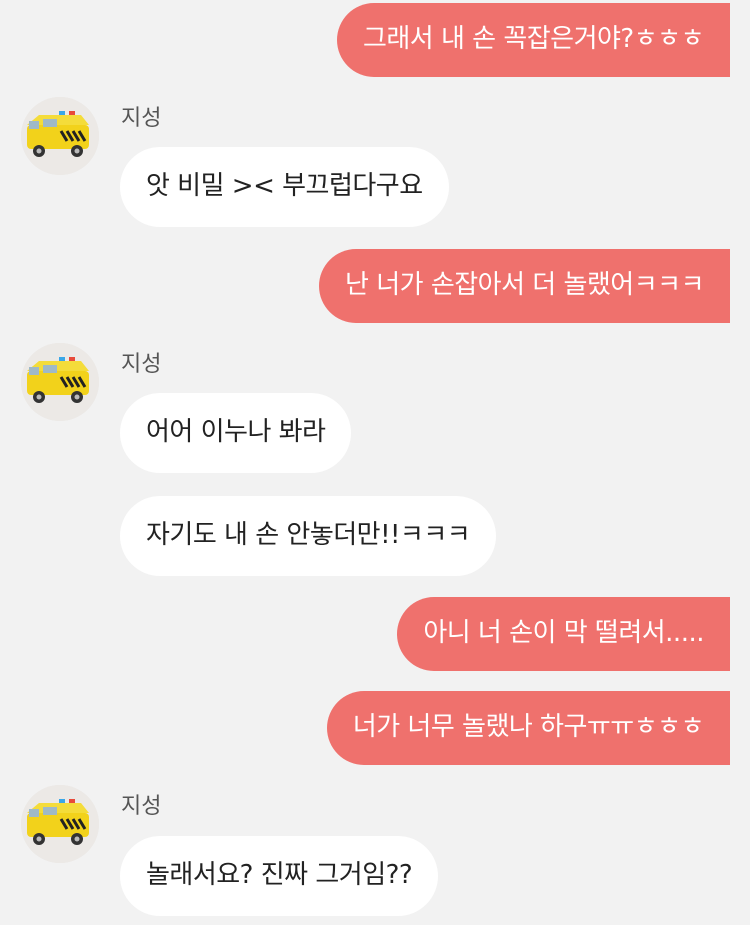 The image size is (750, 925). I want to click on incoming-message: 앗 비밀 >< 부끄럽다구요, so click(284, 187).